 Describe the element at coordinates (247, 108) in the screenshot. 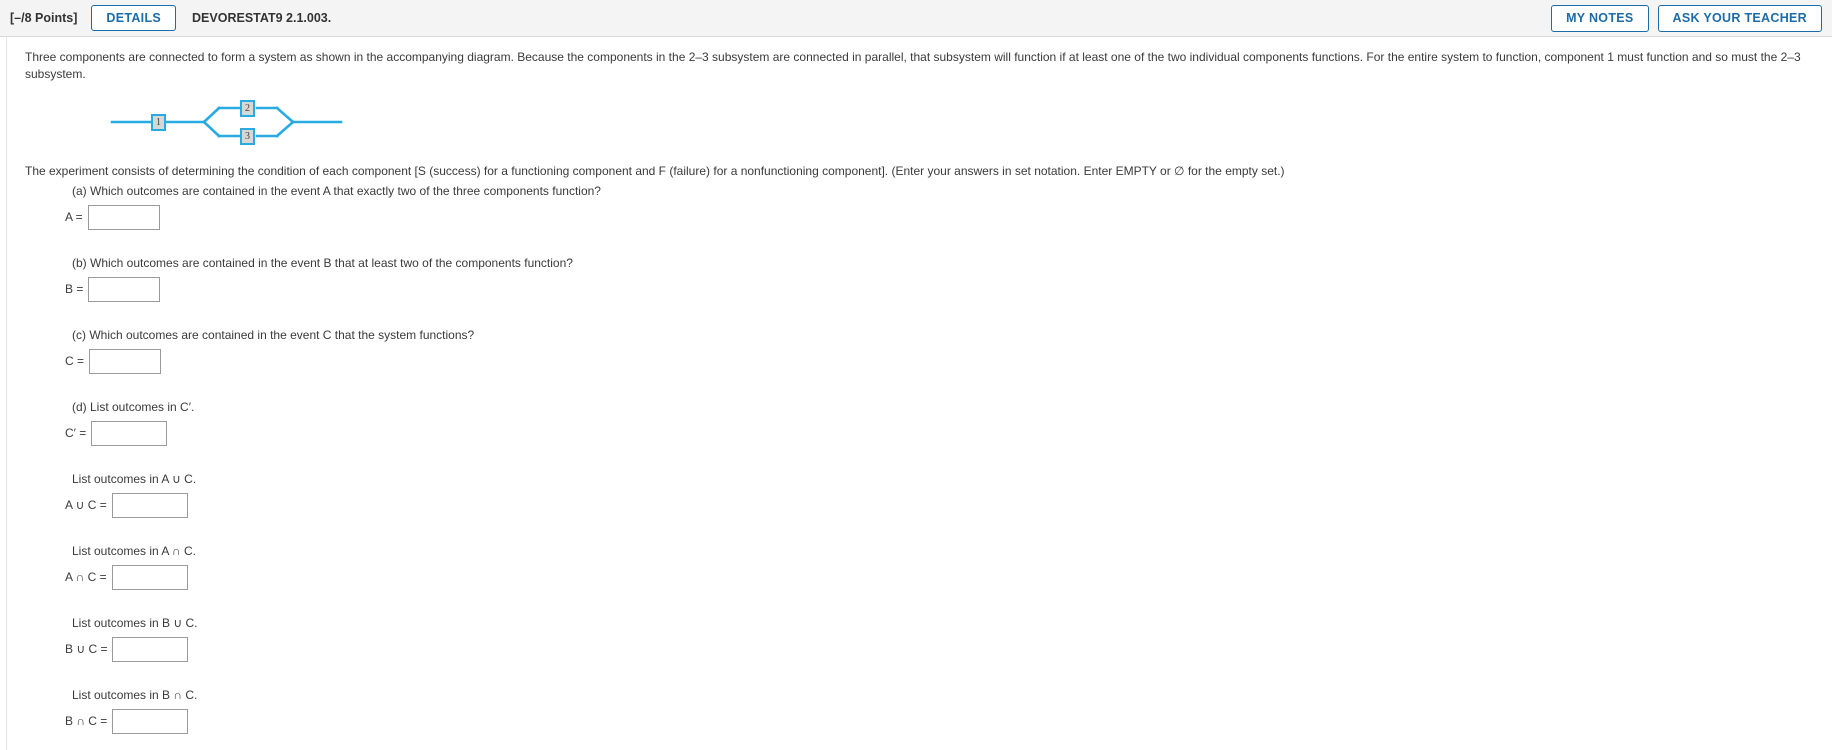

I see `component-box-2: 2` at that location.